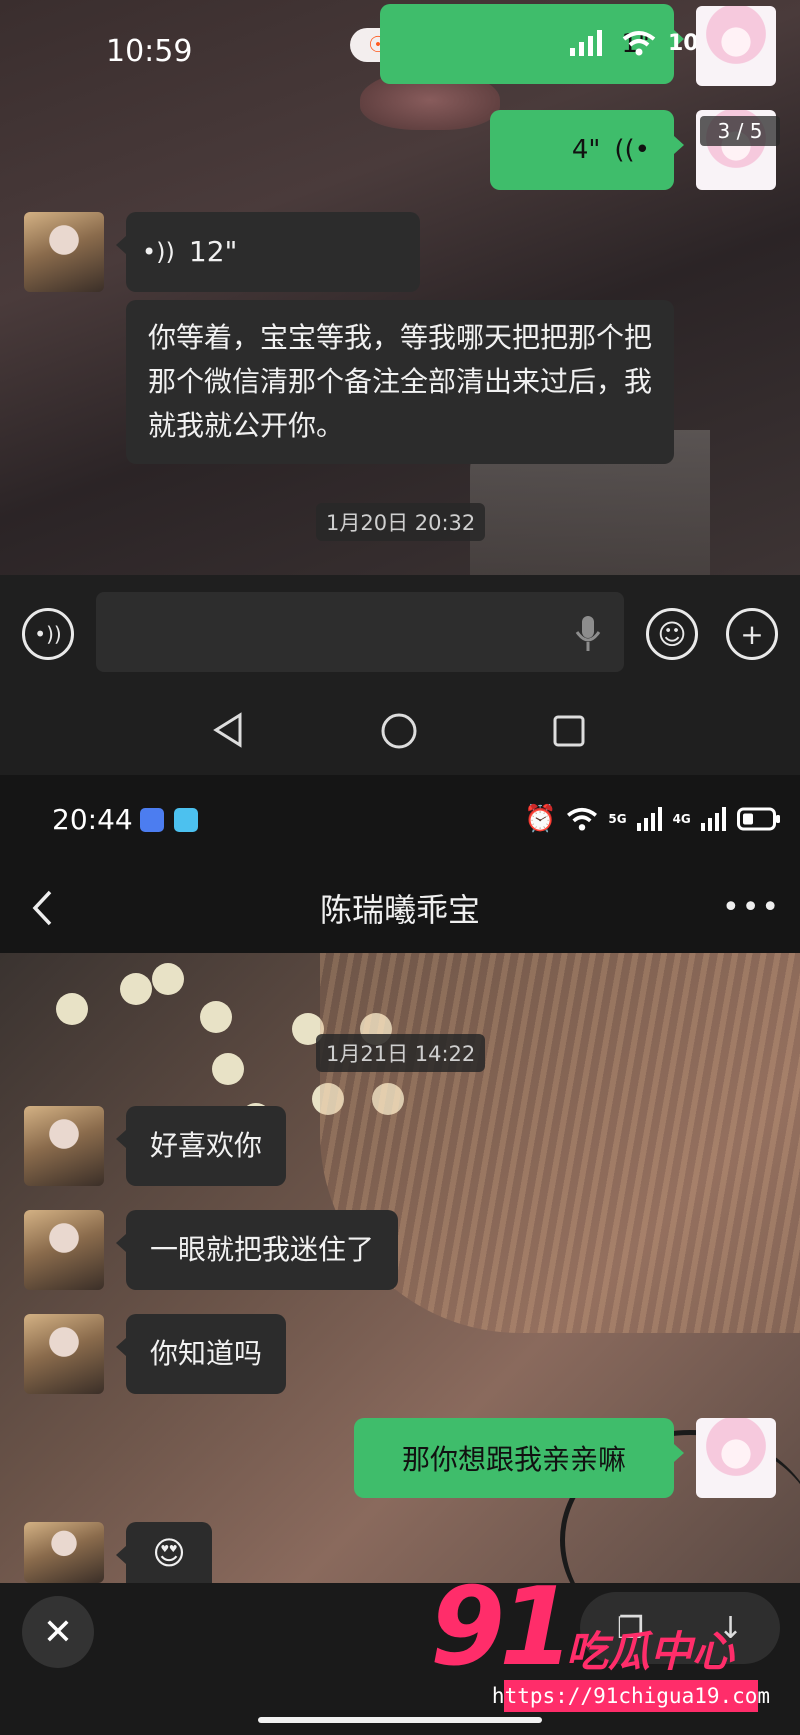 Image resolution: width=800 pixels, height=1735 pixels. Describe the element at coordinates (569, 731) in the screenshot. I see `recents-square-icon` at that location.